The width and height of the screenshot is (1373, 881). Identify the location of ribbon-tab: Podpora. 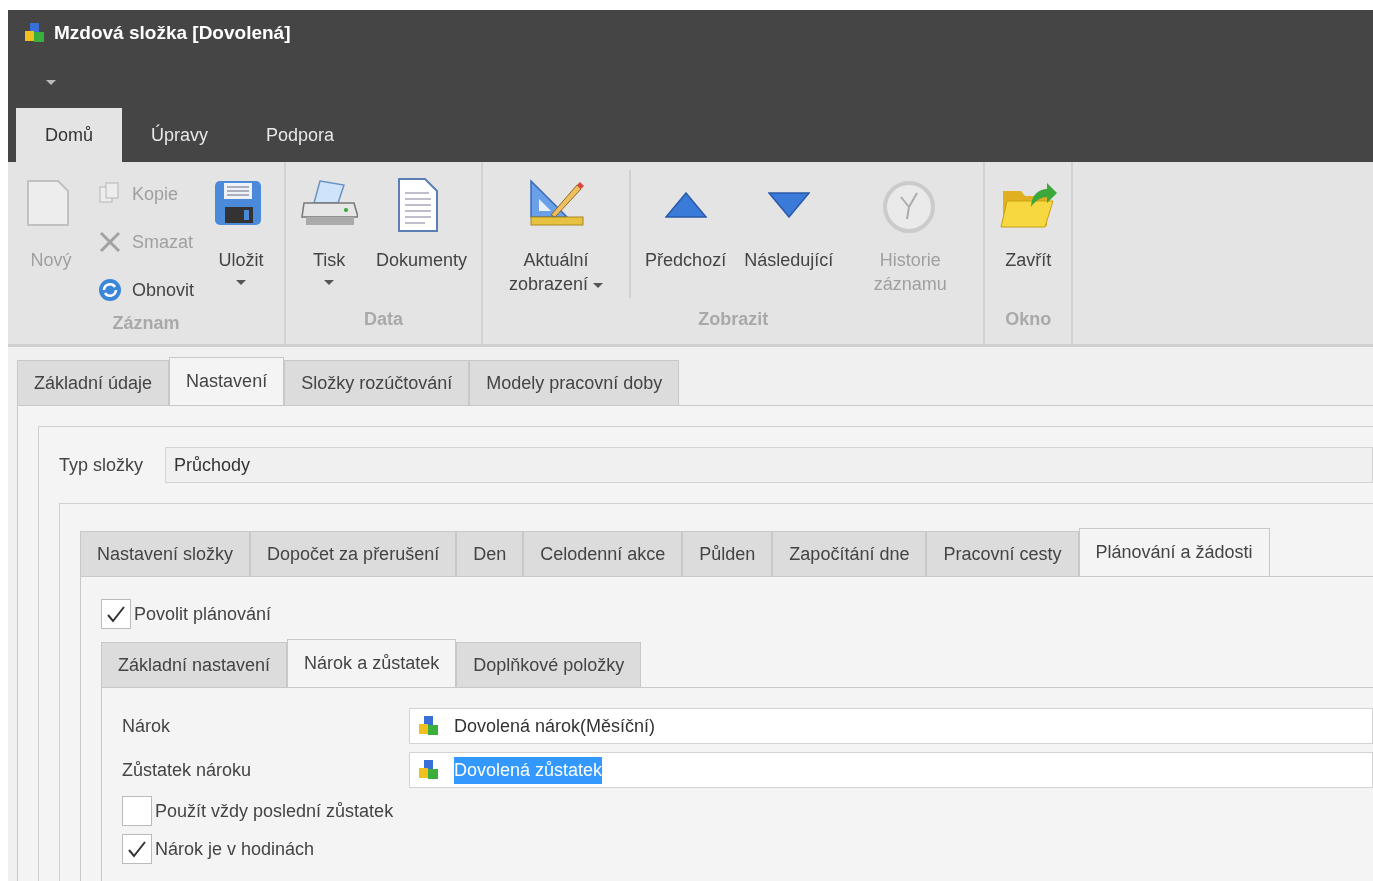
(300, 135).